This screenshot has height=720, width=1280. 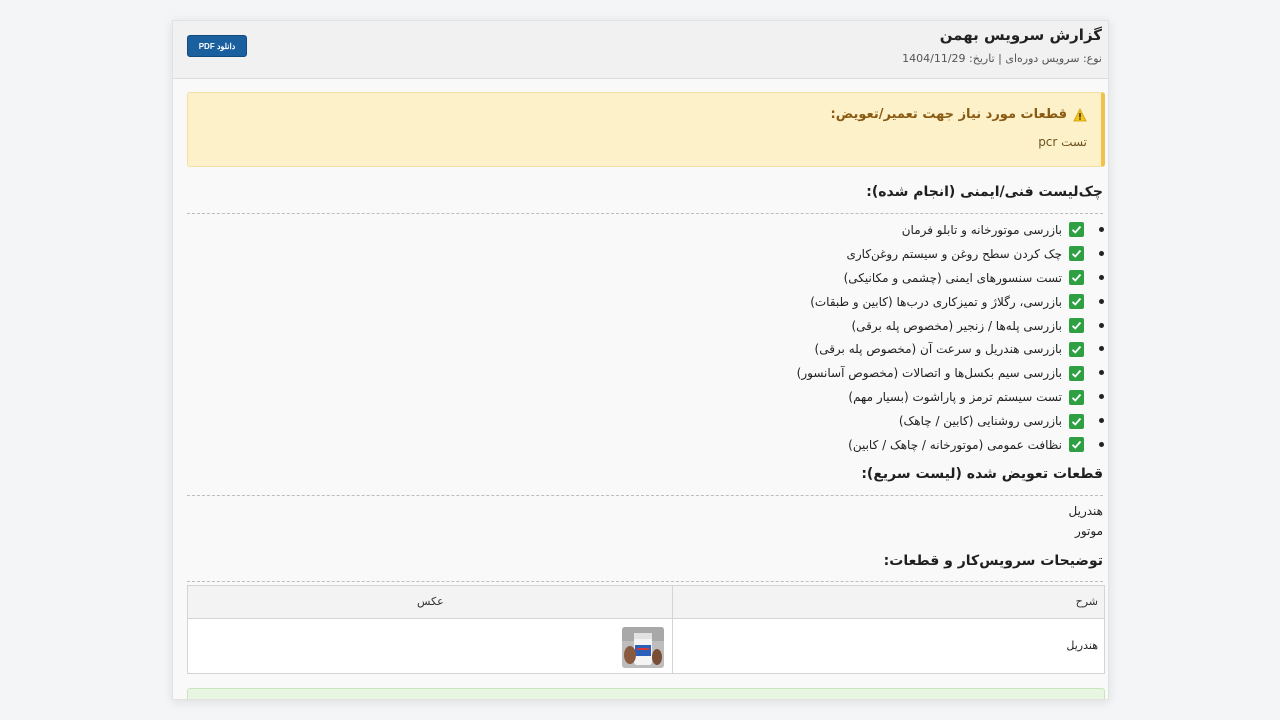 I want to click on checklist-item: بازرسی هندریل و سرعت آن (مخصوص پله برقی), so click(x=950, y=349).